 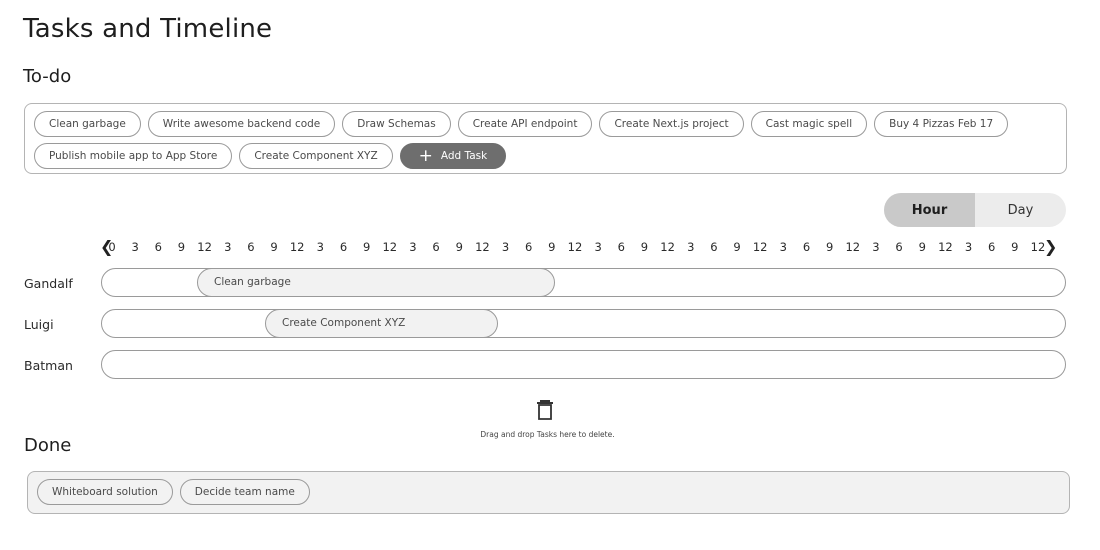 I want to click on done-section-title: Done, so click(x=48, y=445).